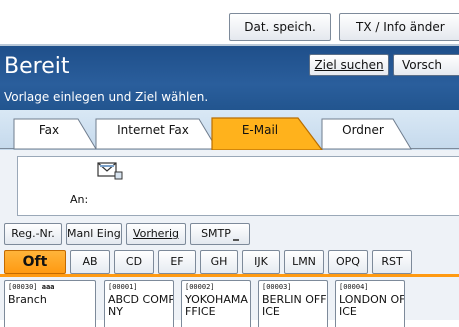 The height and width of the screenshot is (327, 459). Describe the element at coordinates (235, 240) in the screenshot. I see `smtp-indicator-icon` at that location.